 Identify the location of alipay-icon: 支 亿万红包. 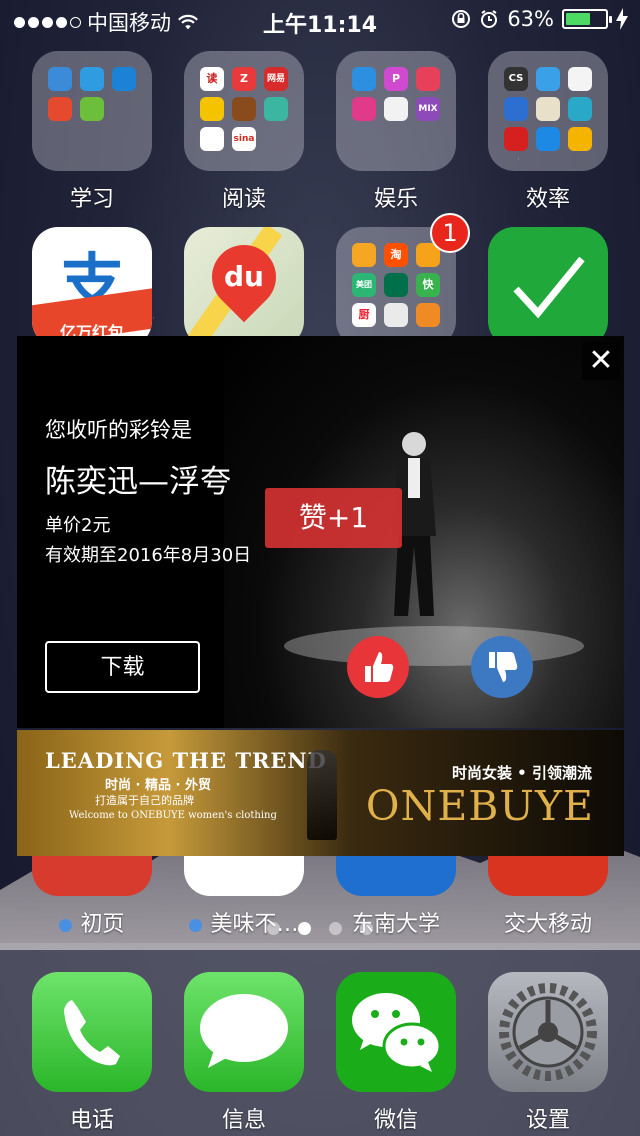
(92, 287).